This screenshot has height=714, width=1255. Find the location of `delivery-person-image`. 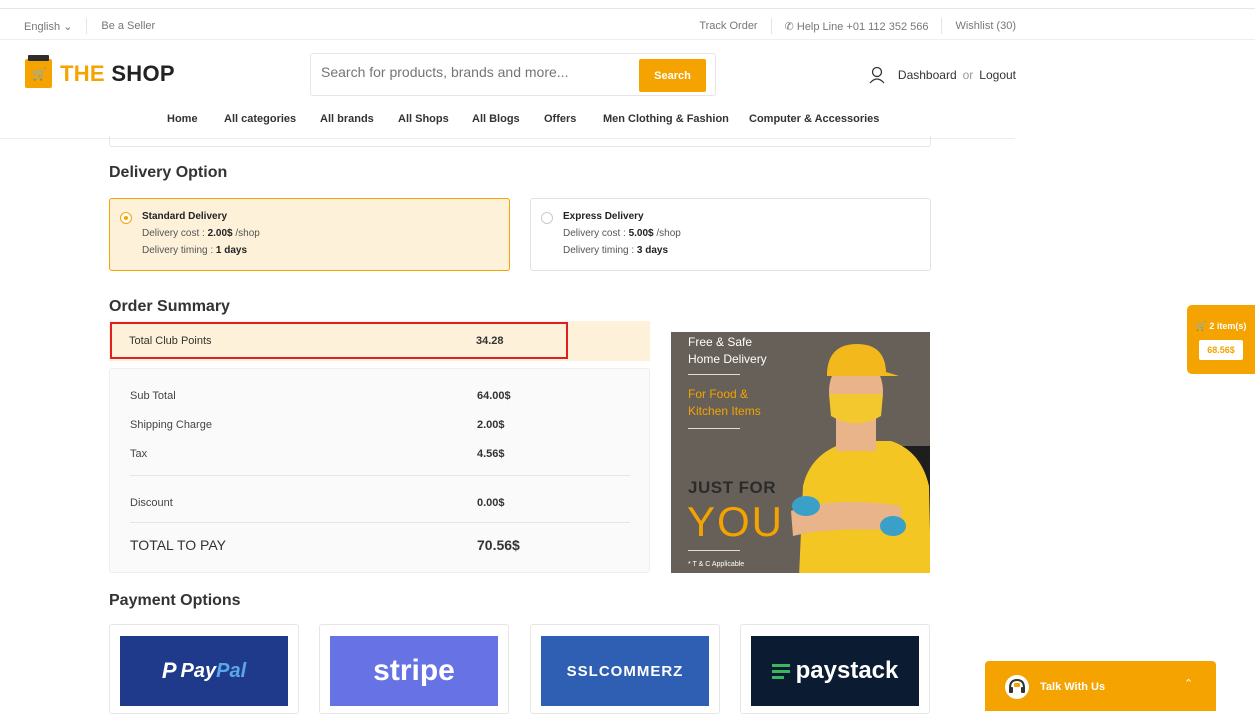

delivery-person-image is located at coordinates (860, 458).